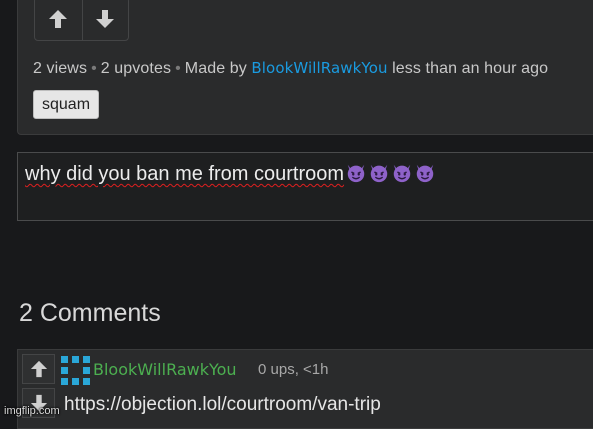 Image resolution: width=593 pixels, height=429 pixels. Describe the element at coordinates (165, 369) in the screenshot. I see `comment-author-link: BlookWillRawkYou` at that location.